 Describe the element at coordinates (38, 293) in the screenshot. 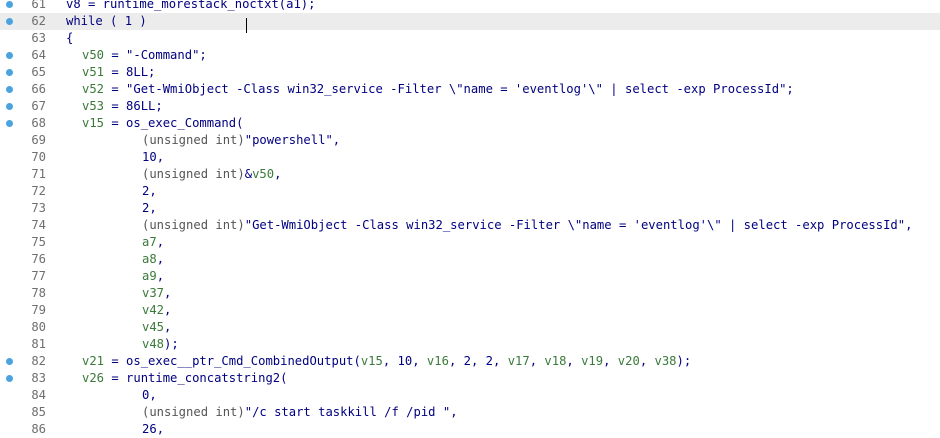

I see `line-number: 78` at that location.